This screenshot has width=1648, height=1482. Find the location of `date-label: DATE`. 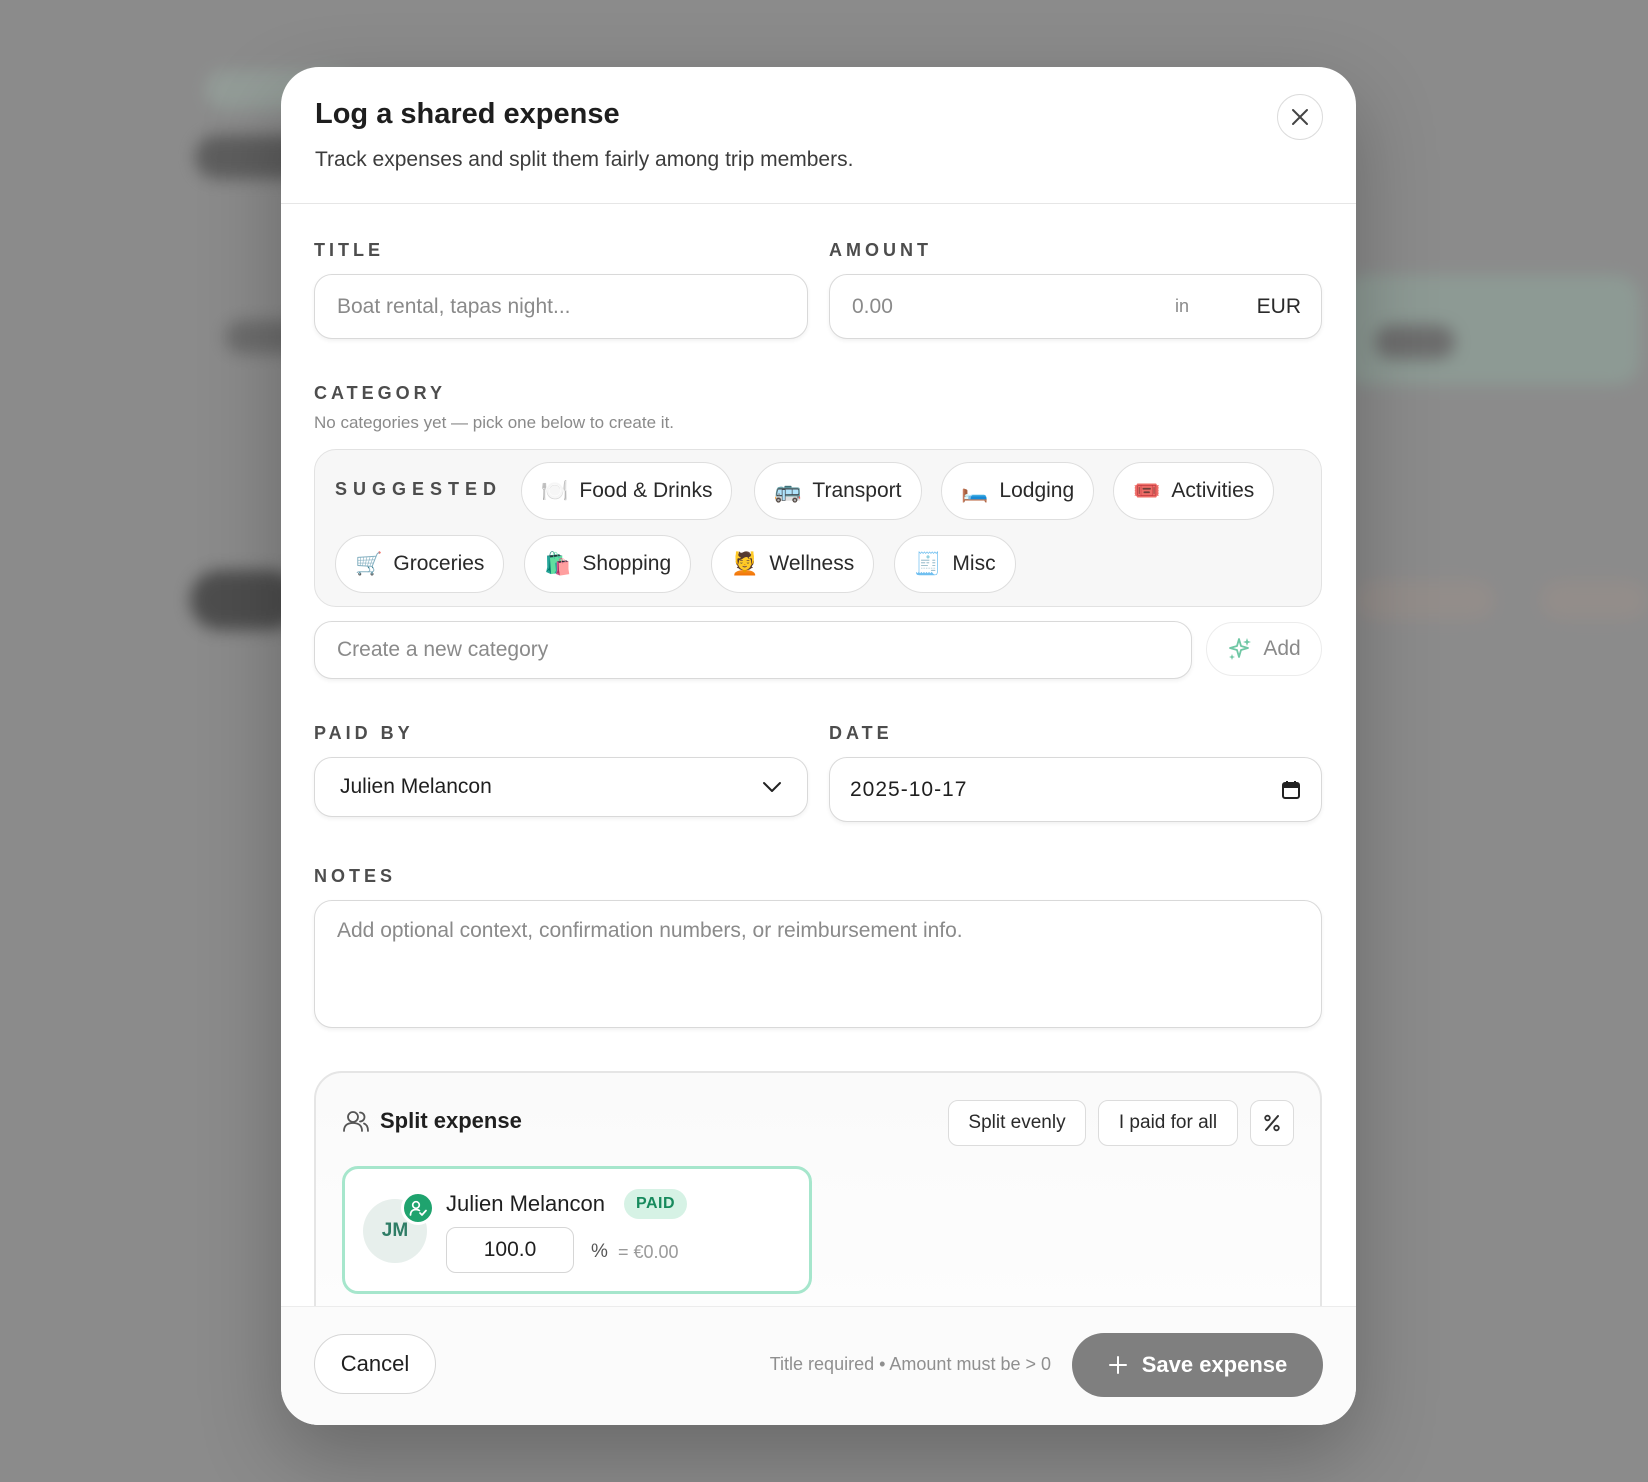

date-label: DATE is located at coordinates (861, 733).